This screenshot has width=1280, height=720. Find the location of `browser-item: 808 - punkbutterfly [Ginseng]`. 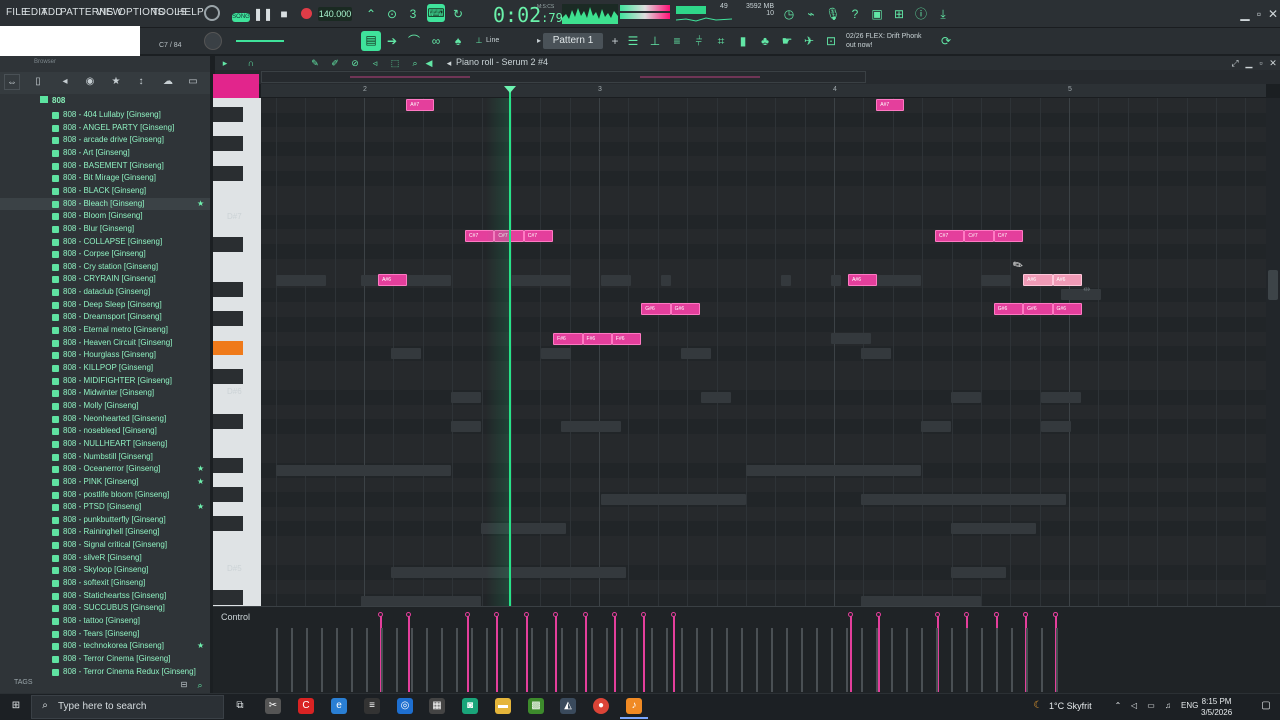

browser-item: 808 - punkbutterfly [Ginseng] is located at coordinates (105, 520).